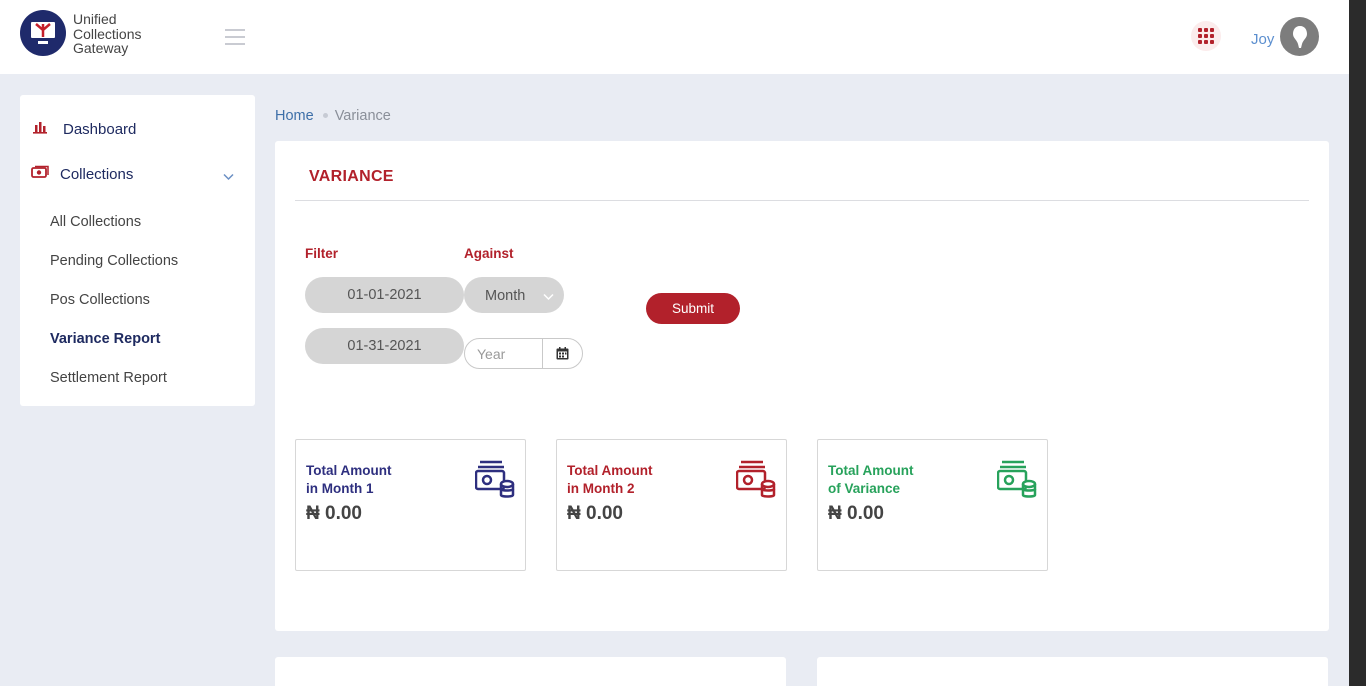 This screenshot has height=686, width=1366. What do you see at coordinates (864, 488) in the screenshot?
I see `stat-title-line-2: of Variance` at bounding box center [864, 488].